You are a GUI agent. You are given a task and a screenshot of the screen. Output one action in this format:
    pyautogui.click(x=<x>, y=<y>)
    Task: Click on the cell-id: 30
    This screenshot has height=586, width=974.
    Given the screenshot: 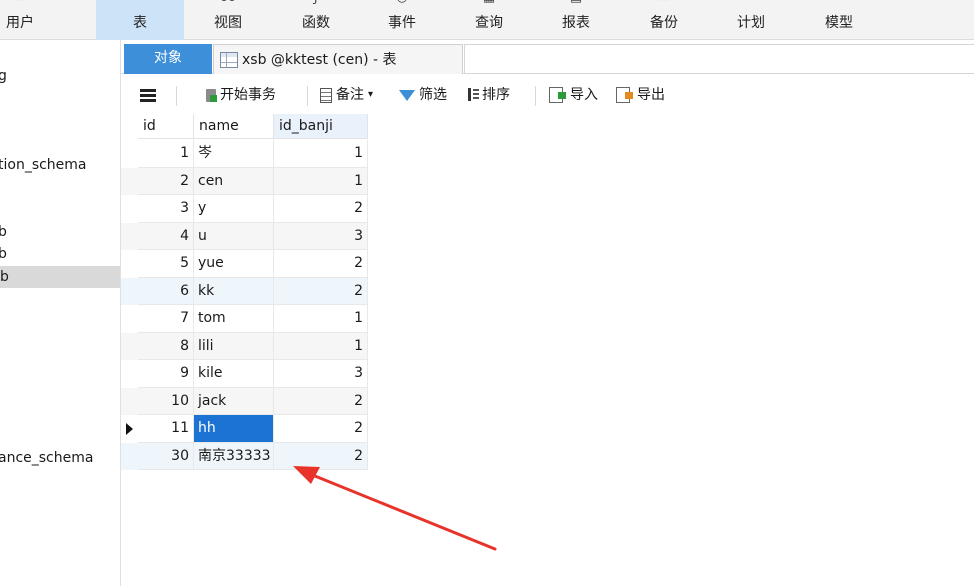 What is the action you would take?
    pyautogui.click(x=166, y=456)
    